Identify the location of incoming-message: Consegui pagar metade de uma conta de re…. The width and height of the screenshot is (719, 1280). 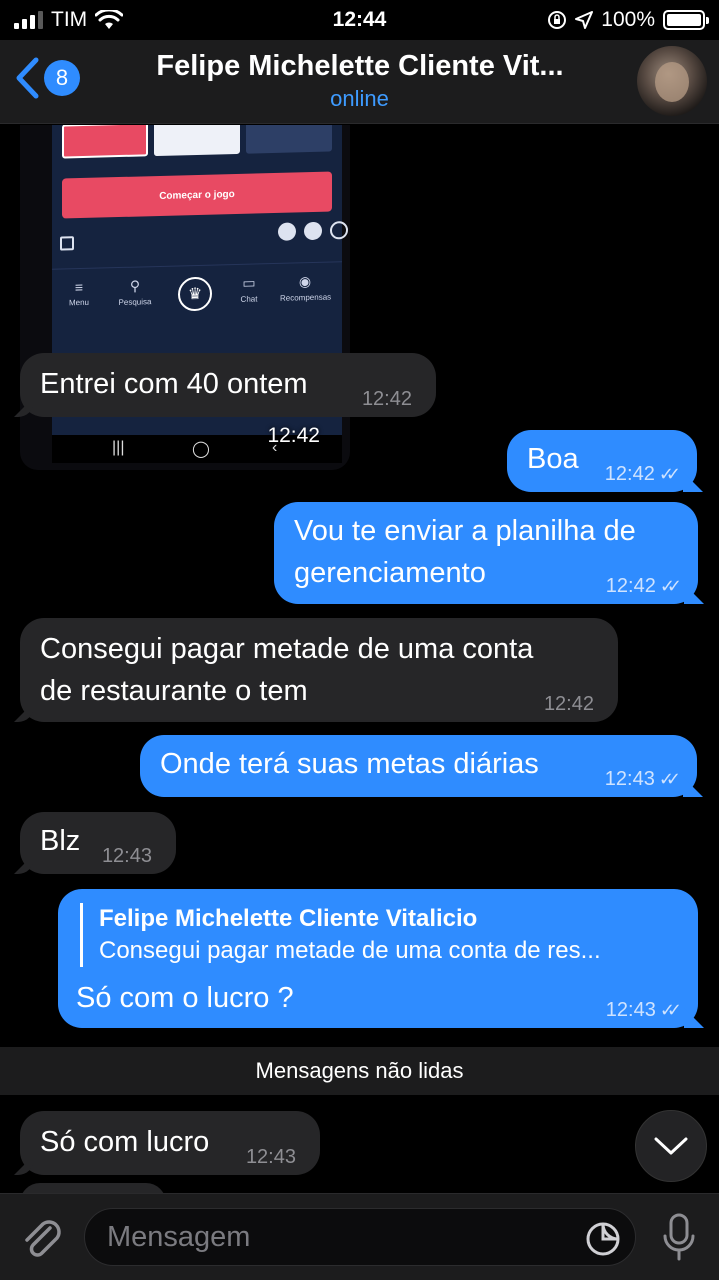
(319, 670).